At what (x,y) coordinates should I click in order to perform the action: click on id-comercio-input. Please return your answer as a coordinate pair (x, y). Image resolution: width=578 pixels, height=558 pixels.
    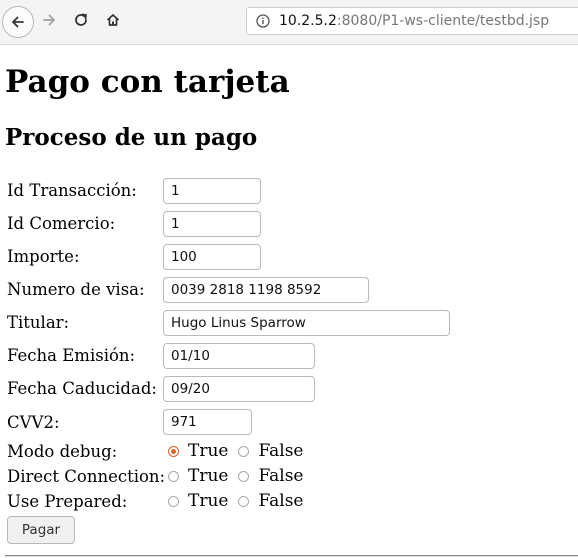
    Looking at the image, I should click on (212, 224).